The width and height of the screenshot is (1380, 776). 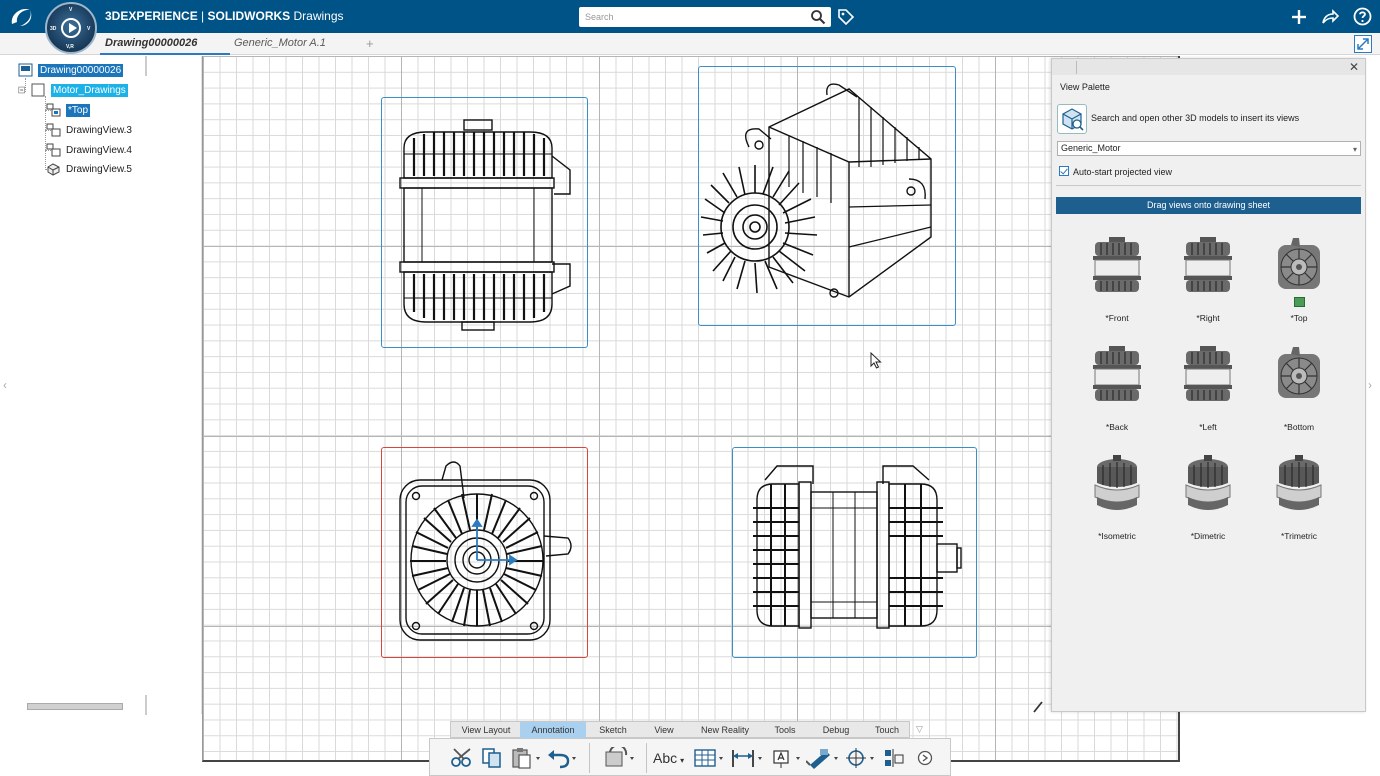 I want to click on undo-icon, so click(x=563, y=758).